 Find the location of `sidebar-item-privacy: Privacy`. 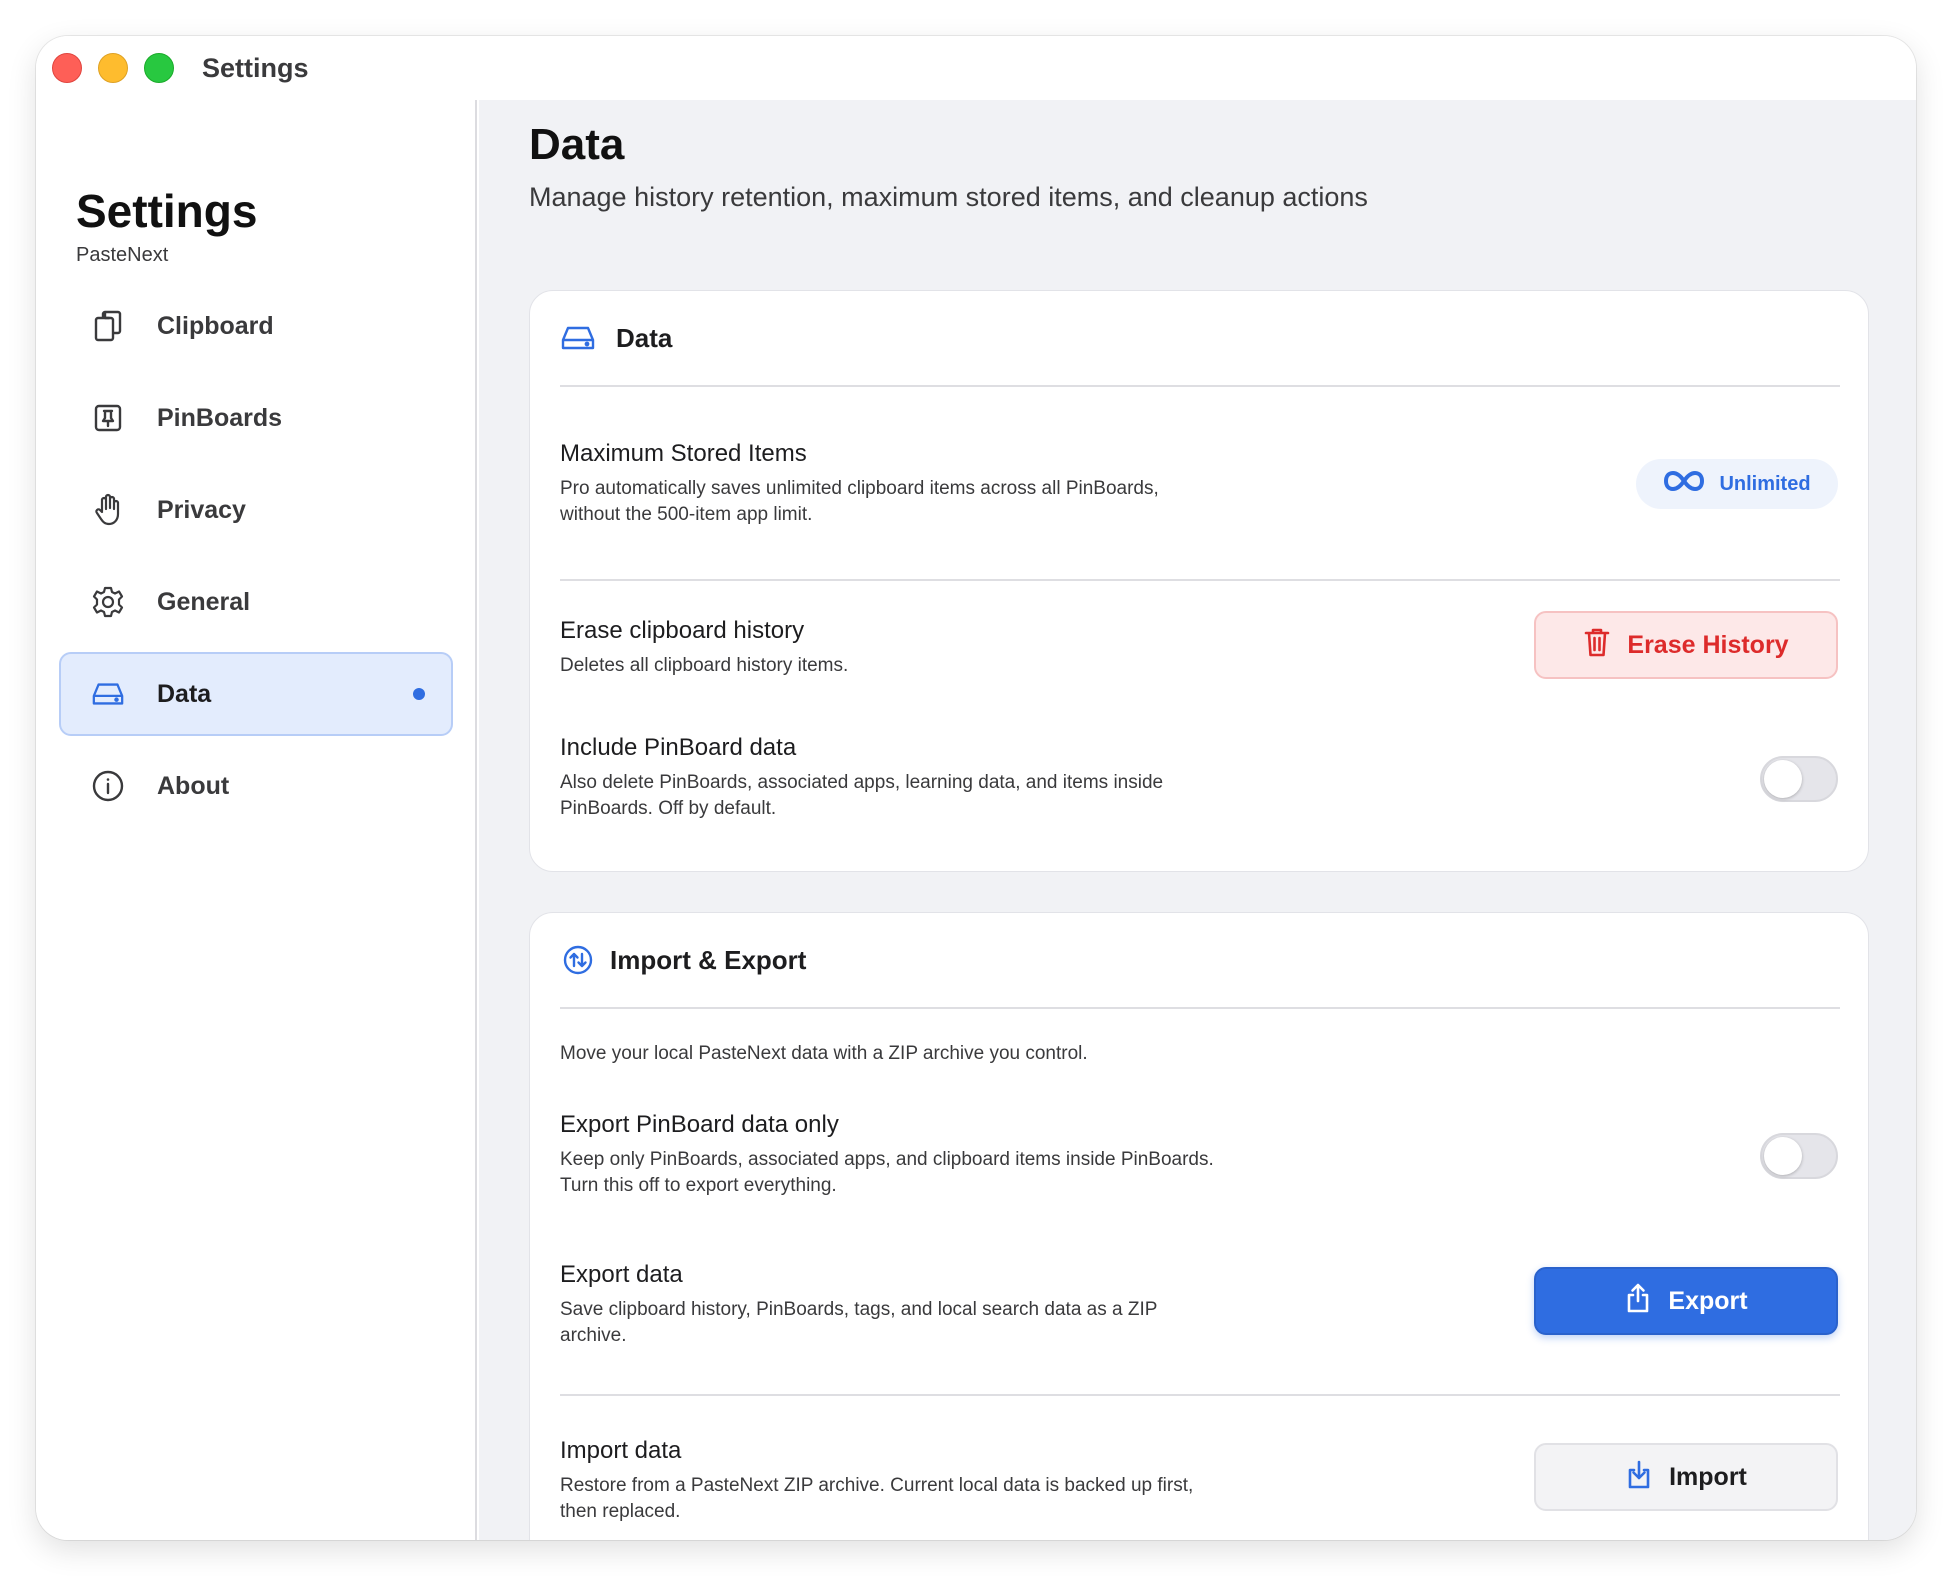

sidebar-item-privacy: Privacy is located at coordinates (256, 510).